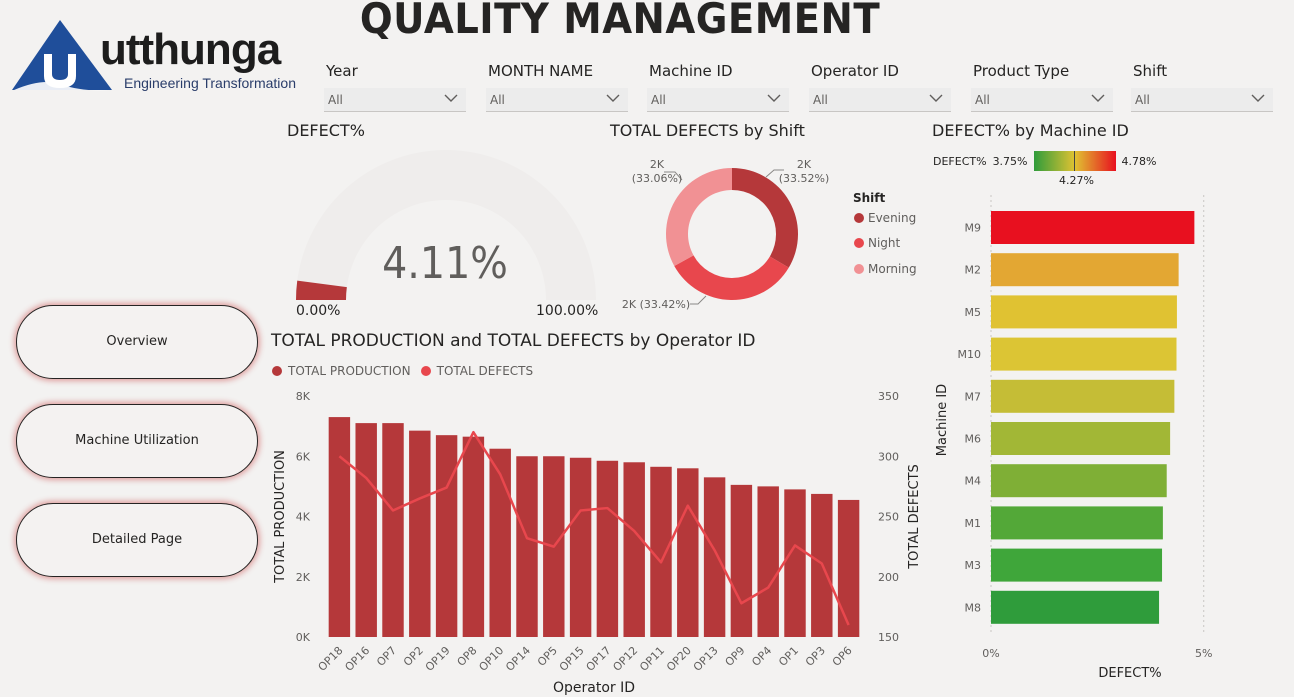 This screenshot has width=1294, height=697. Describe the element at coordinates (342, 71) in the screenshot. I see `slicer-label: Year` at that location.